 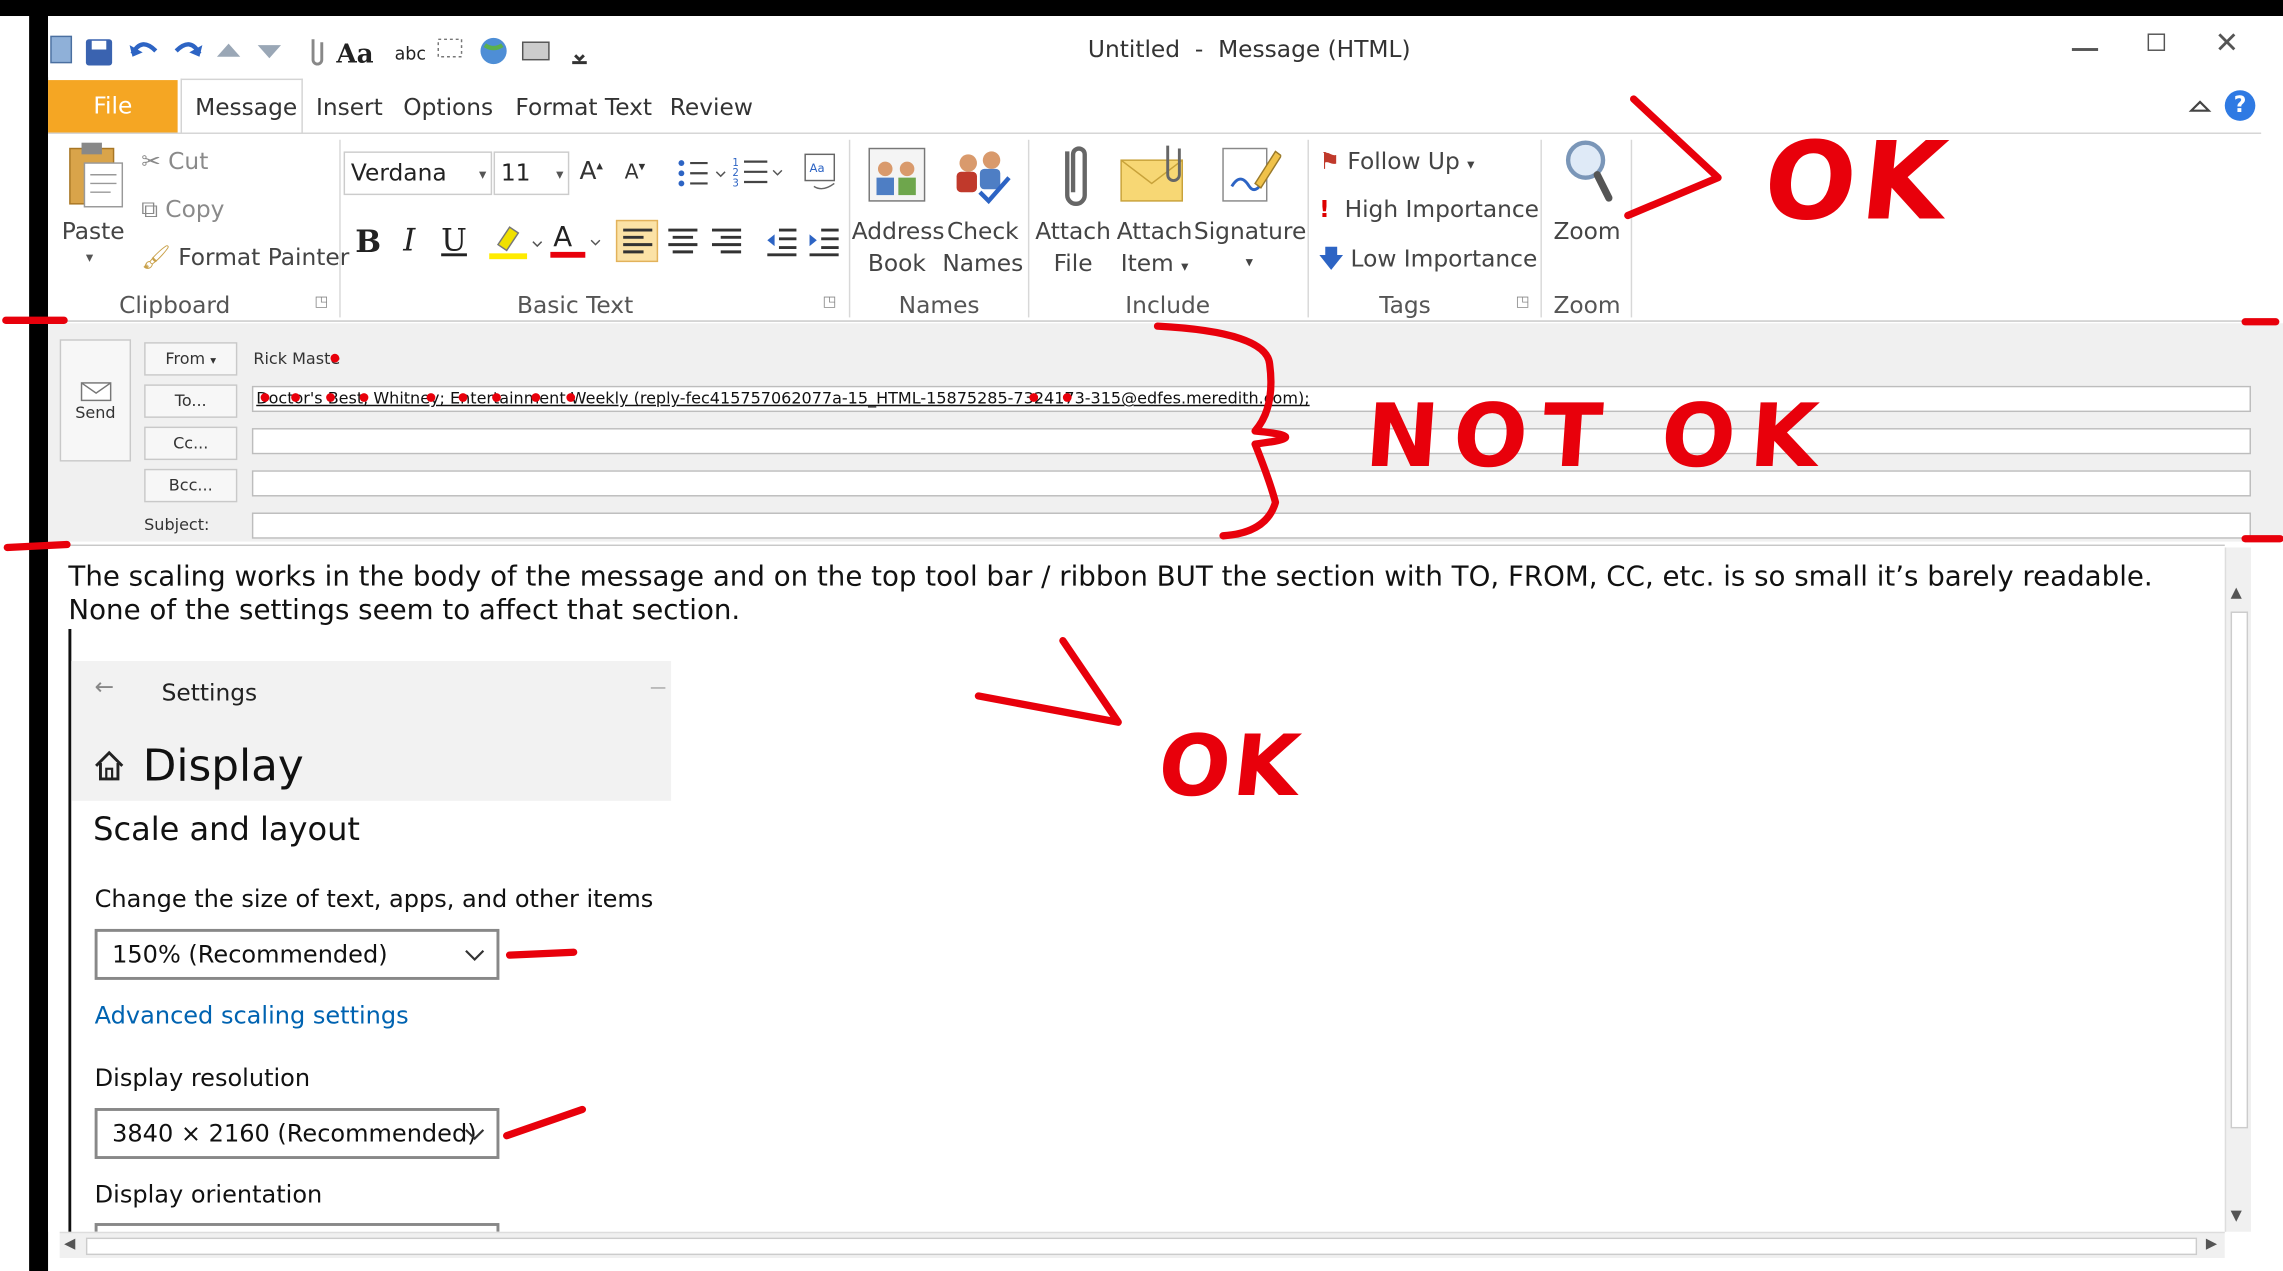 What do you see at coordinates (666, 377) in the screenshot?
I see `annotation-dots` at bounding box center [666, 377].